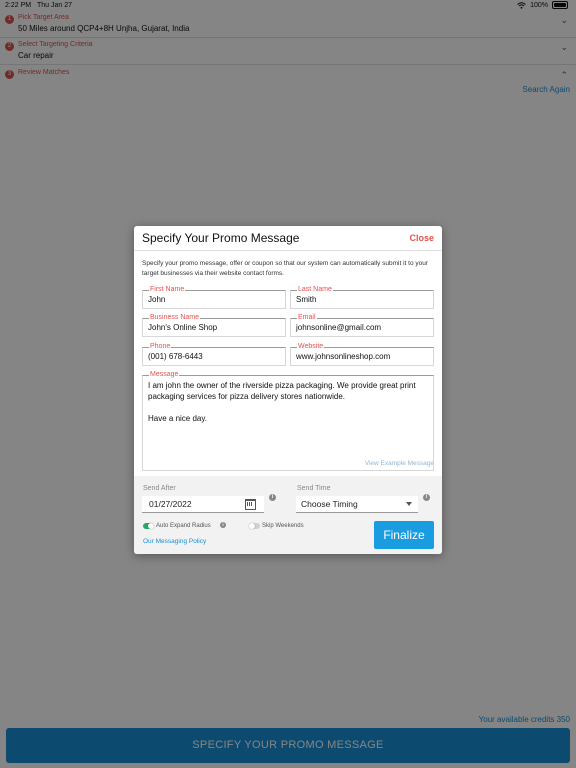  What do you see at coordinates (157, 299) in the screenshot?
I see `first-name-value: John` at bounding box center [157, 299].